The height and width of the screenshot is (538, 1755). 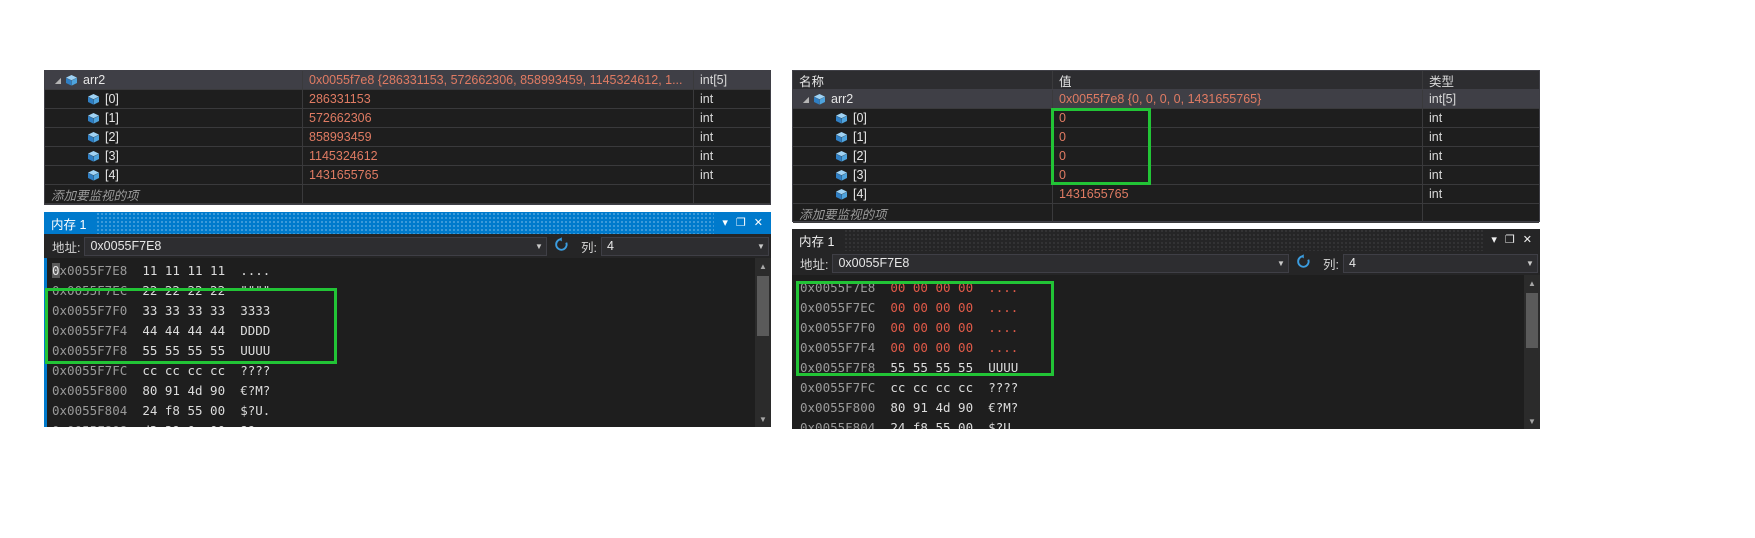 What do you see at coordinates (498, 156) in the screenshot?
I see `variable-value-cell: 1145324612` at bounding box center [498, 156].